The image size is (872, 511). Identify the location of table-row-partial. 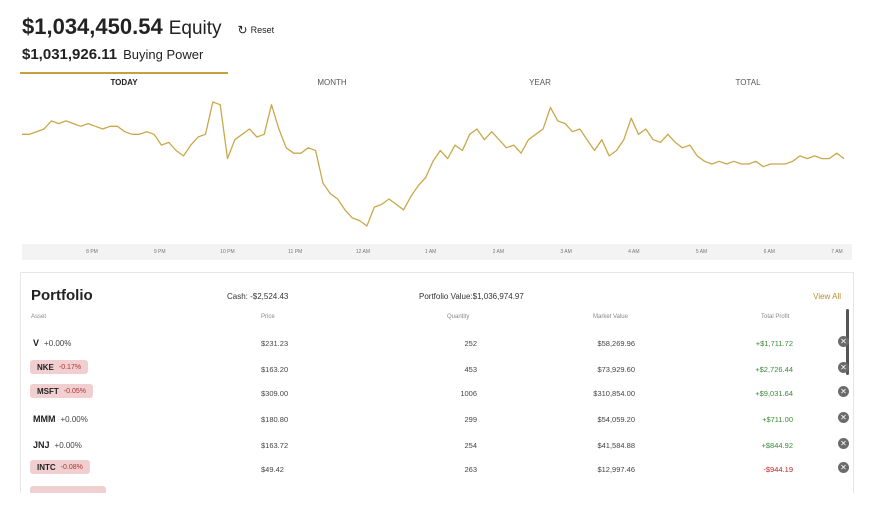
(421, 488).